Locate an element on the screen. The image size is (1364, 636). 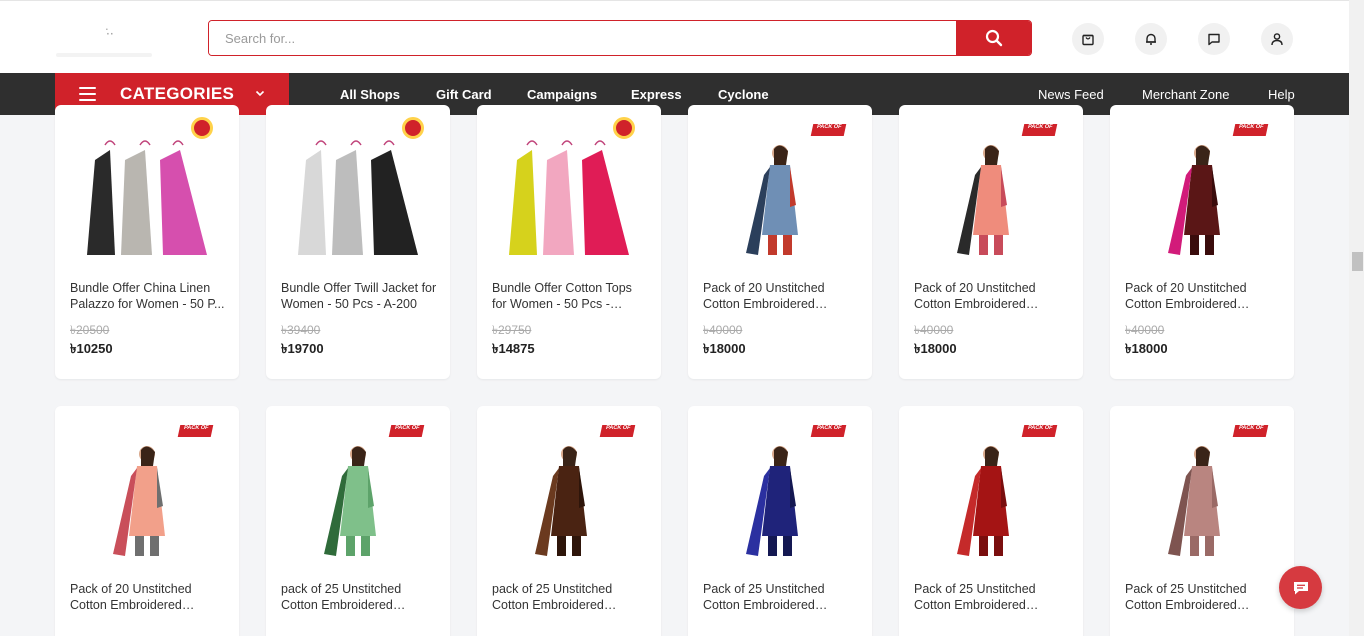
nav-campaigns: Campaigns is located at coordinates (562, 94).